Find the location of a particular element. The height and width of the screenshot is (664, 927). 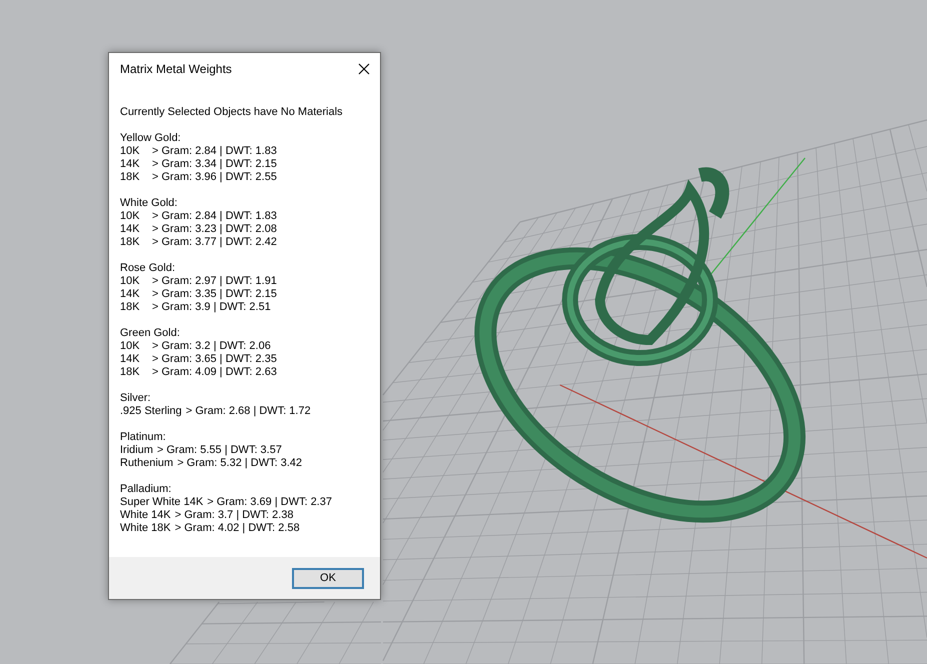

weight-value: > Gram: 4.02 | DWT: 2.58 is located at coordinates (237, 528).